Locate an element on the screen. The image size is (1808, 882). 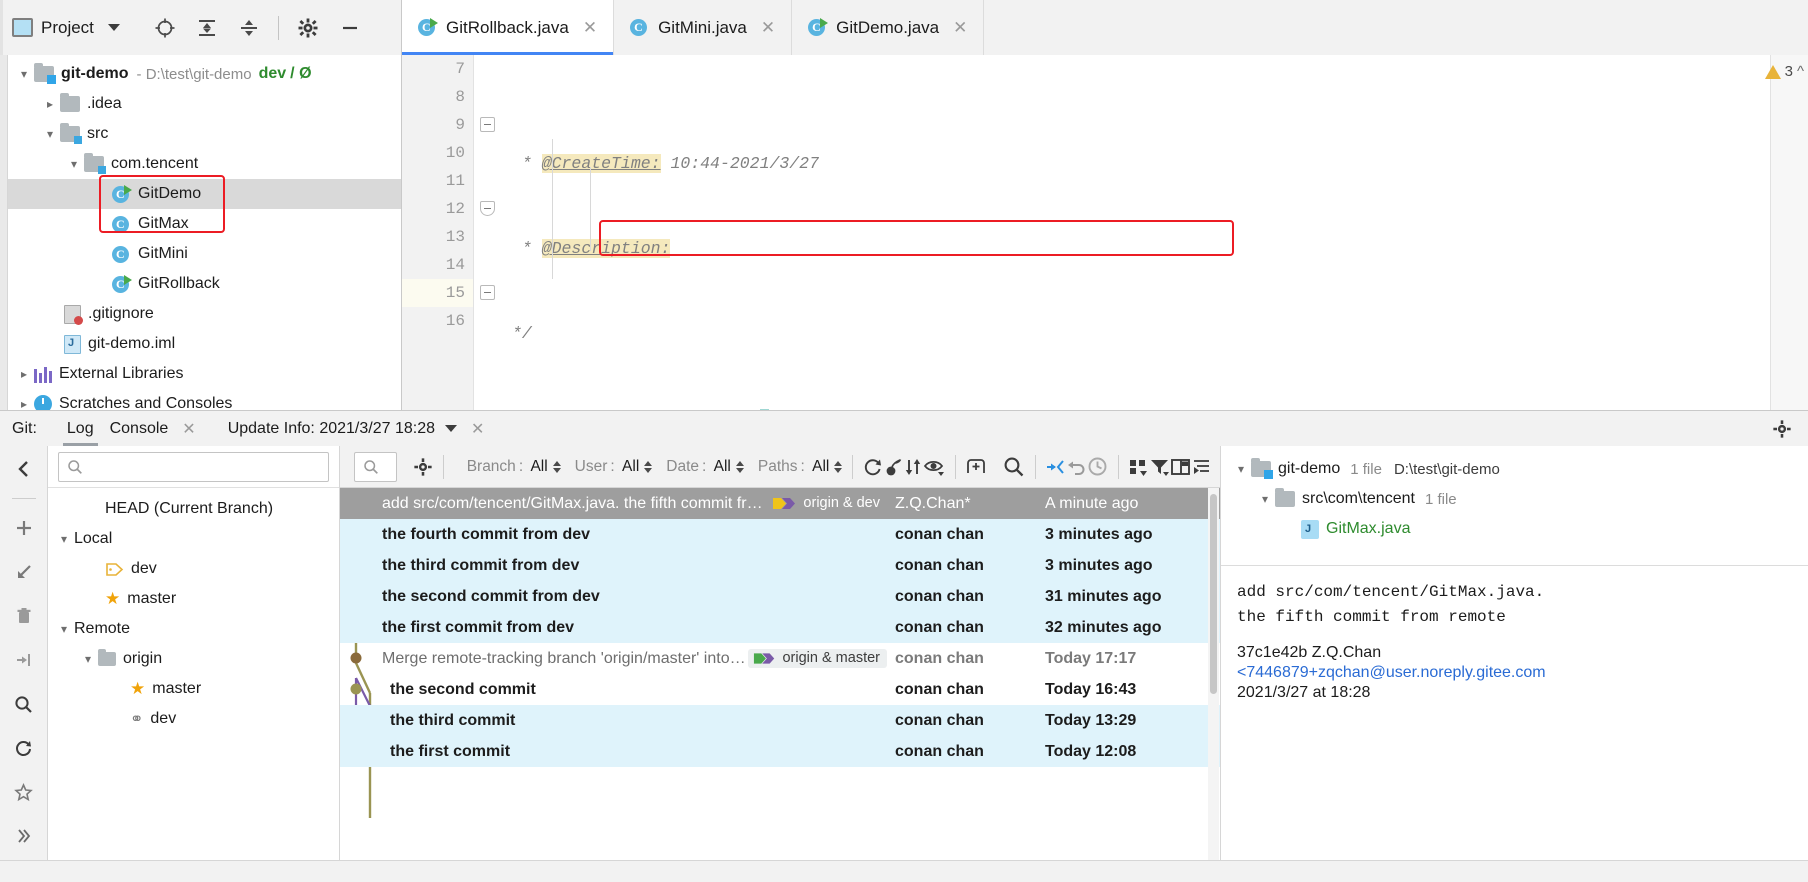
branch-item-dev: dev is located at coordinates (193, 569).